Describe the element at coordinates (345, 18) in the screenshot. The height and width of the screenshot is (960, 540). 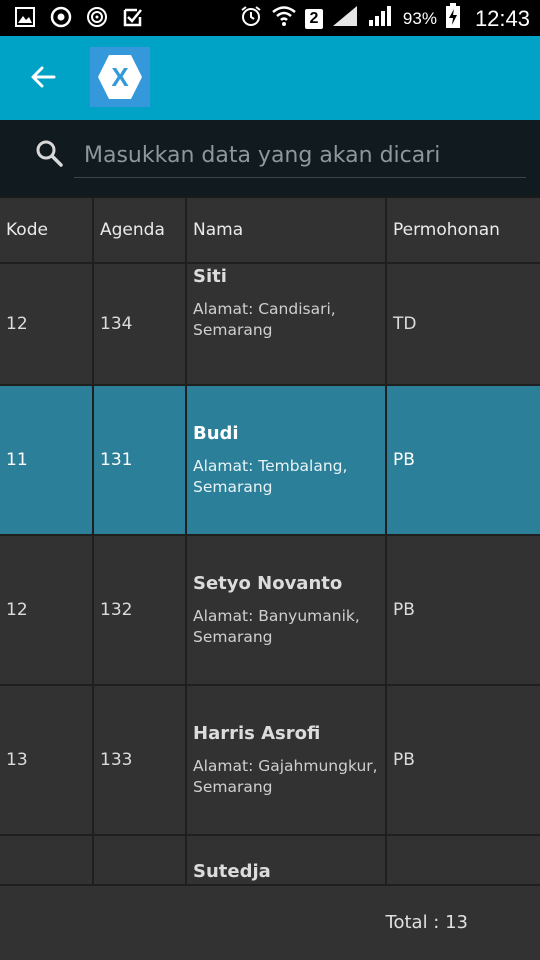
I see `signal-icon` at that location.